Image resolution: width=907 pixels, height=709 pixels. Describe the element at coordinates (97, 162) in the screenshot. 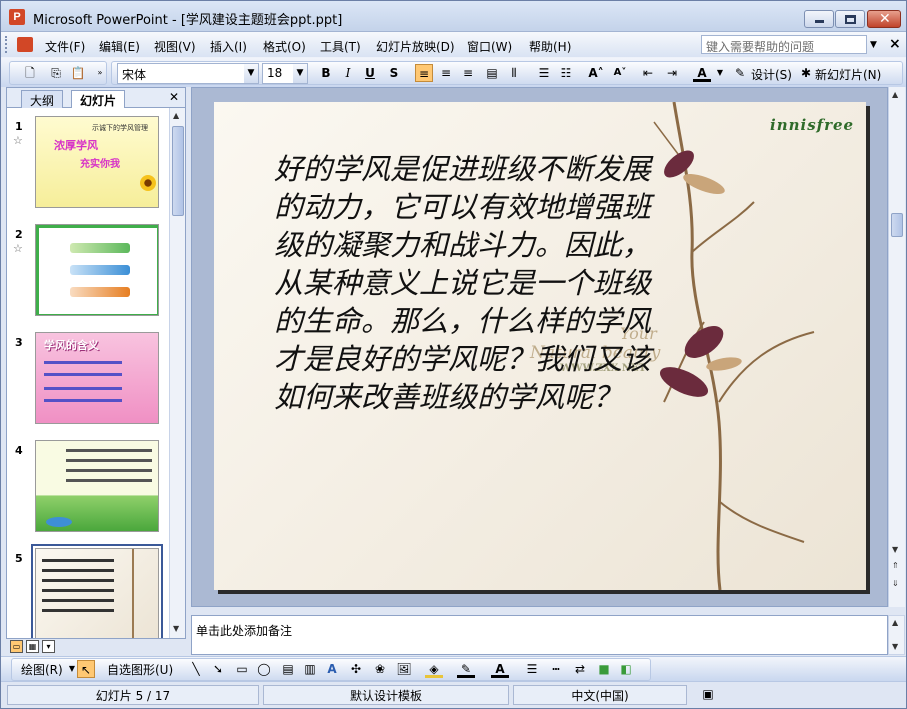

I see `slide-thumbnail-1: 示诚下的学风管理 浓厚学风 充实你我` at that location.